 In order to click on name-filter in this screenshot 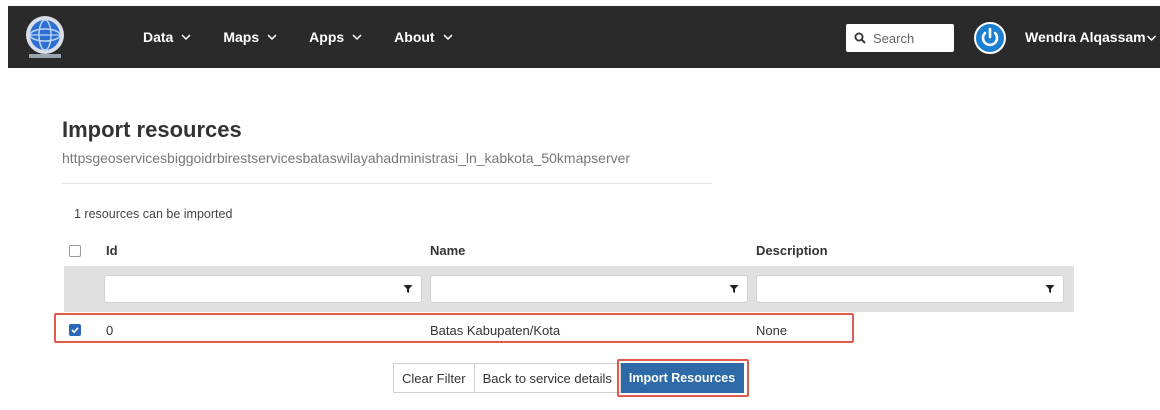, I will do `click(589, 289)`.